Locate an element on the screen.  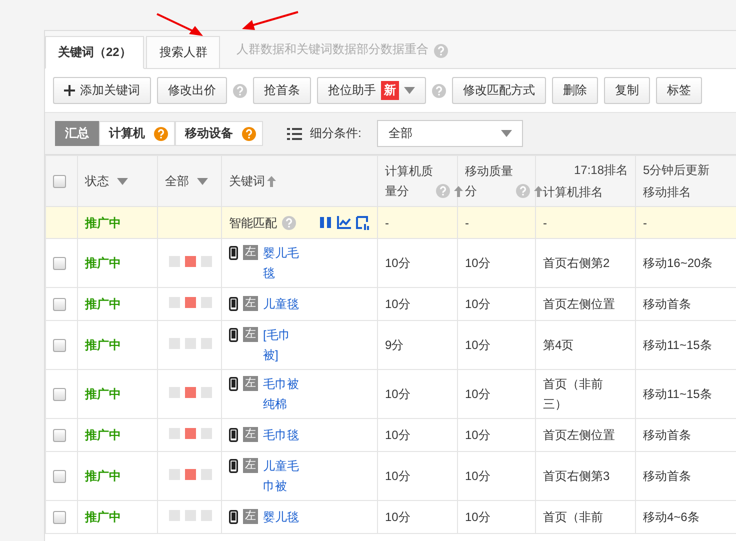
add-keyword-button: 添加关键词 is located at coordinates (102, 90).